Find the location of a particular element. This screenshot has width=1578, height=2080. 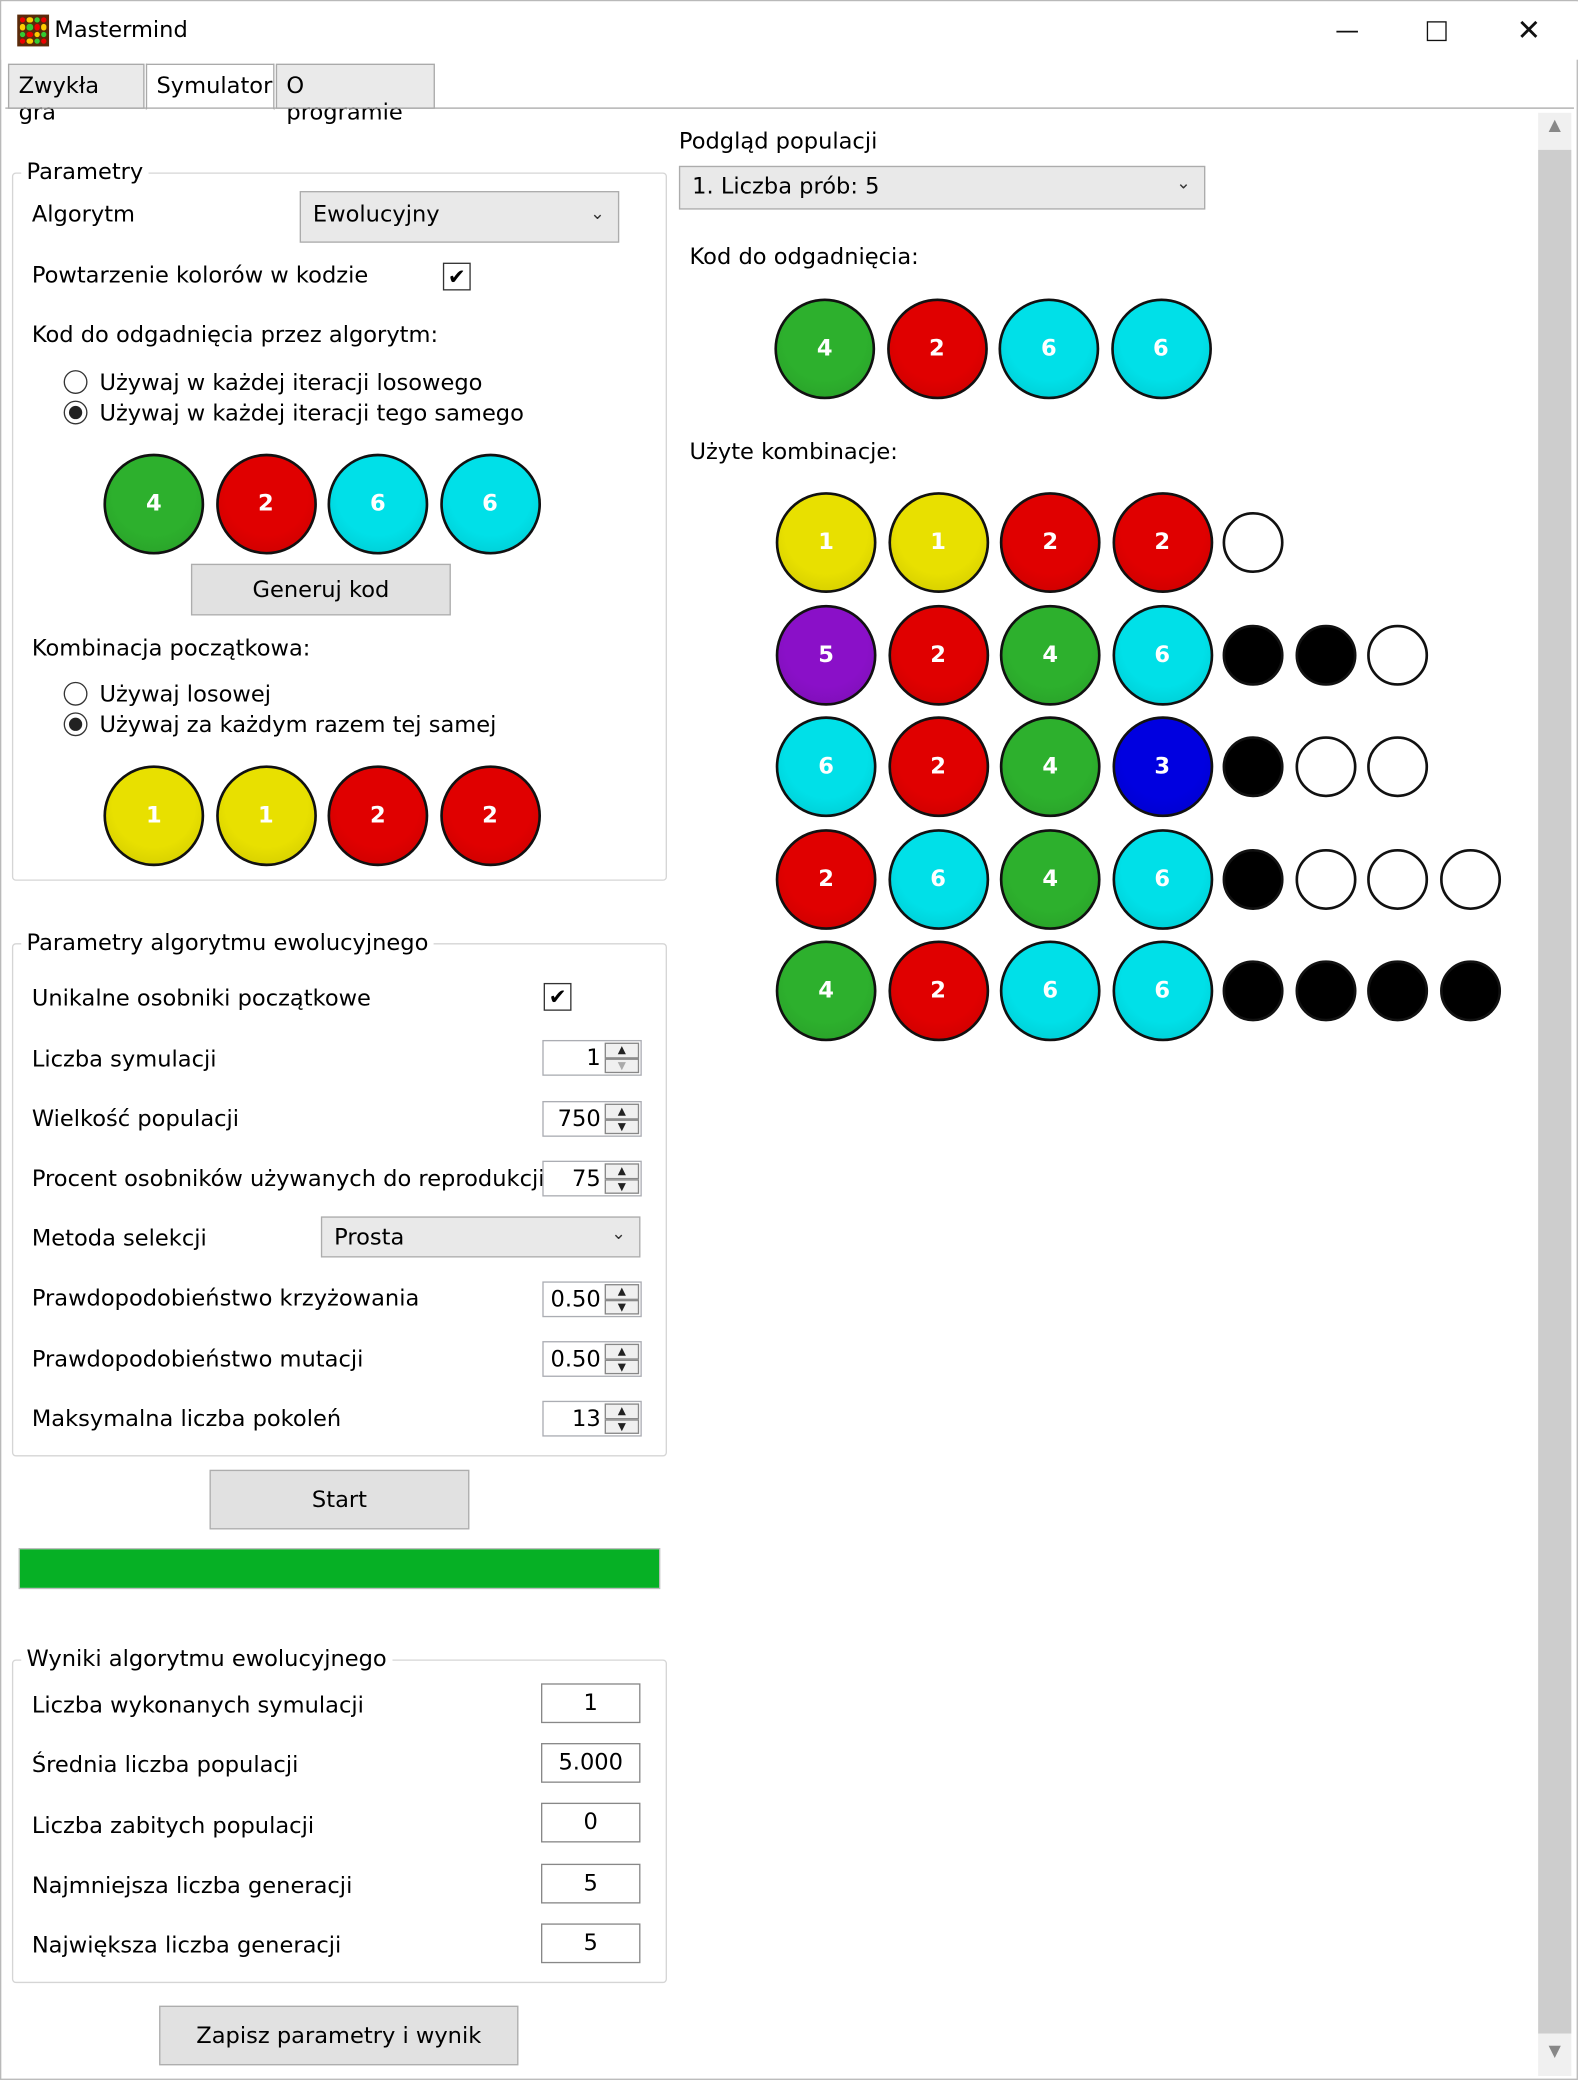

simulations-value: 1 is located at coordinates (593, 1058).